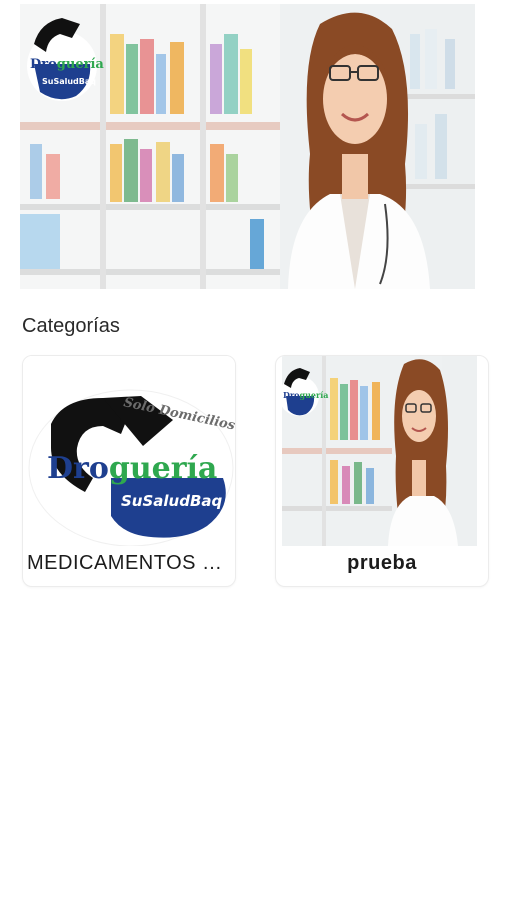 The width and height of the screenshot is (507, 900). What do you see at coordinates (305, 395) in the screenshot?
I see `svg-text: Droguería` at bounding box center [305, 395].